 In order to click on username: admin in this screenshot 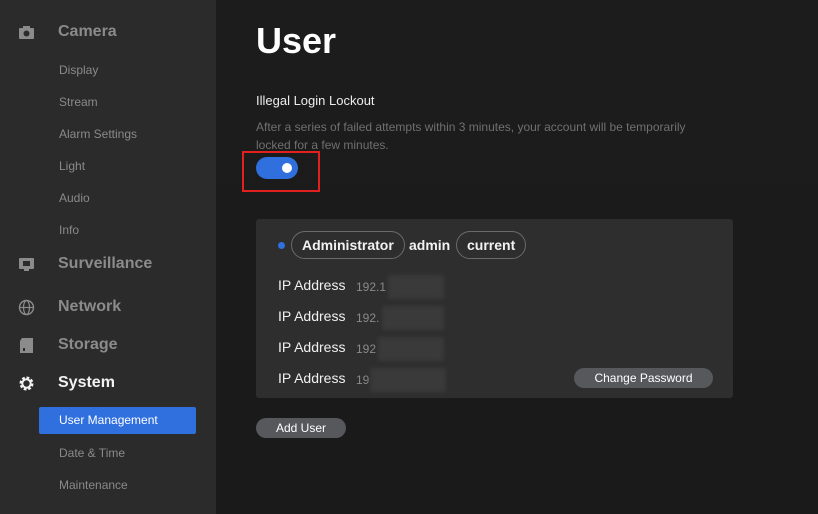, I will do `click(430, 245)`.